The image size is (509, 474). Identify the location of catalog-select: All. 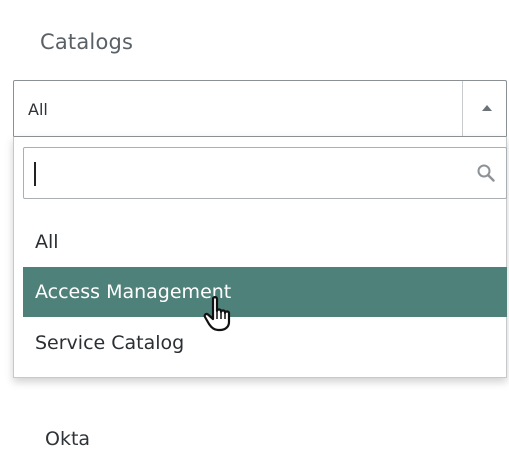
(260, 108).